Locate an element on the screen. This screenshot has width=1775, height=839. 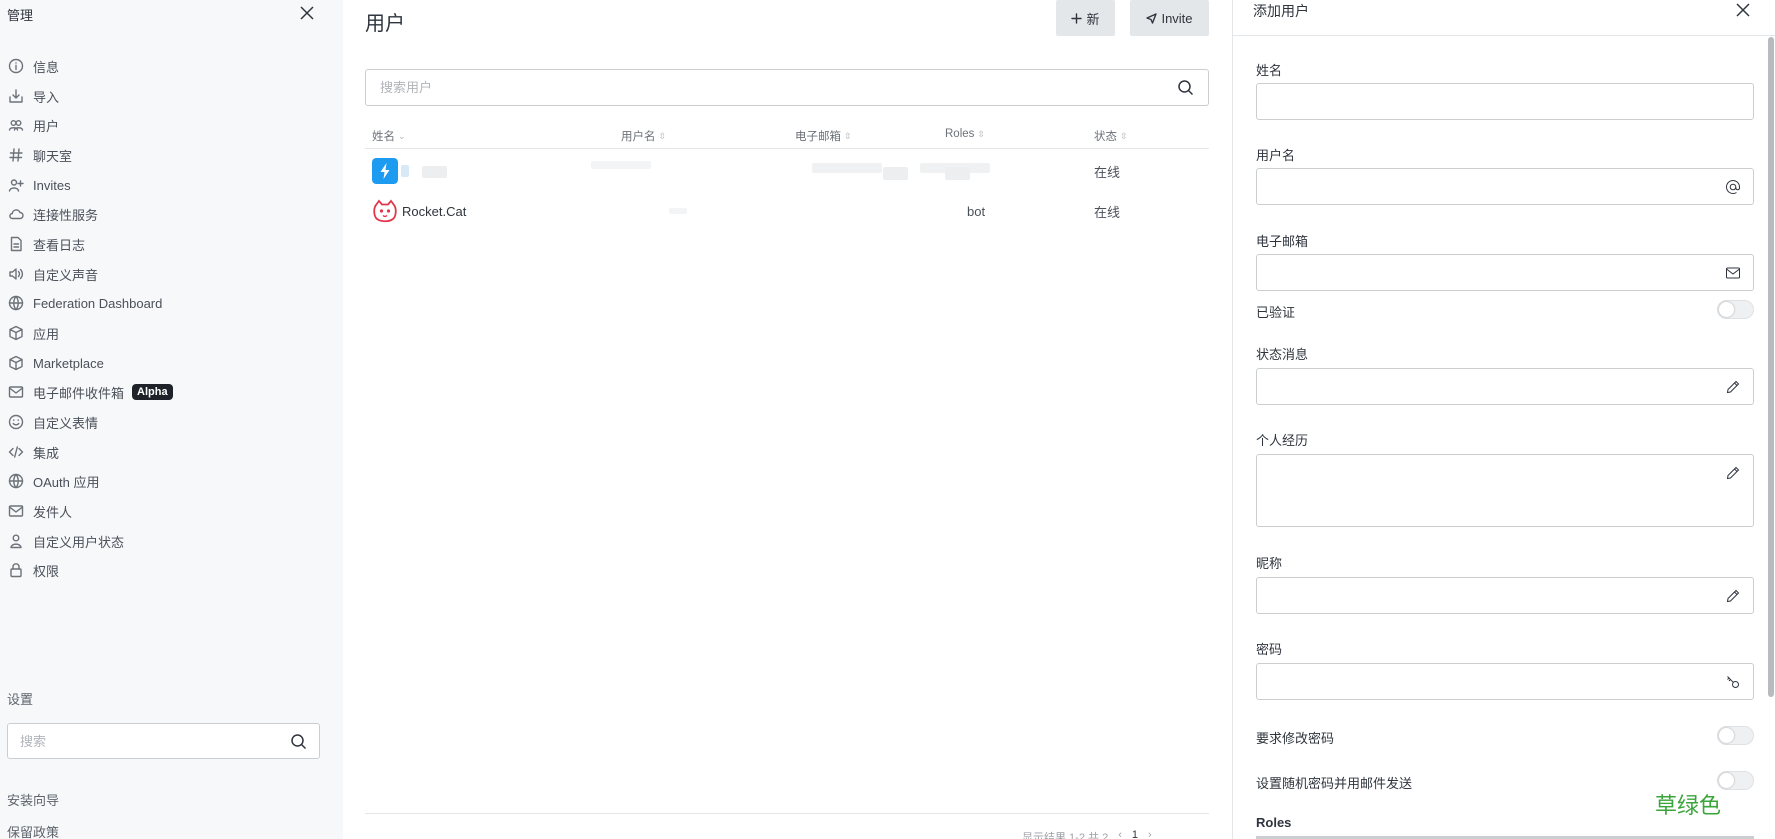
sidebar-item-info: 信息 is located at coordinates (171, 66).